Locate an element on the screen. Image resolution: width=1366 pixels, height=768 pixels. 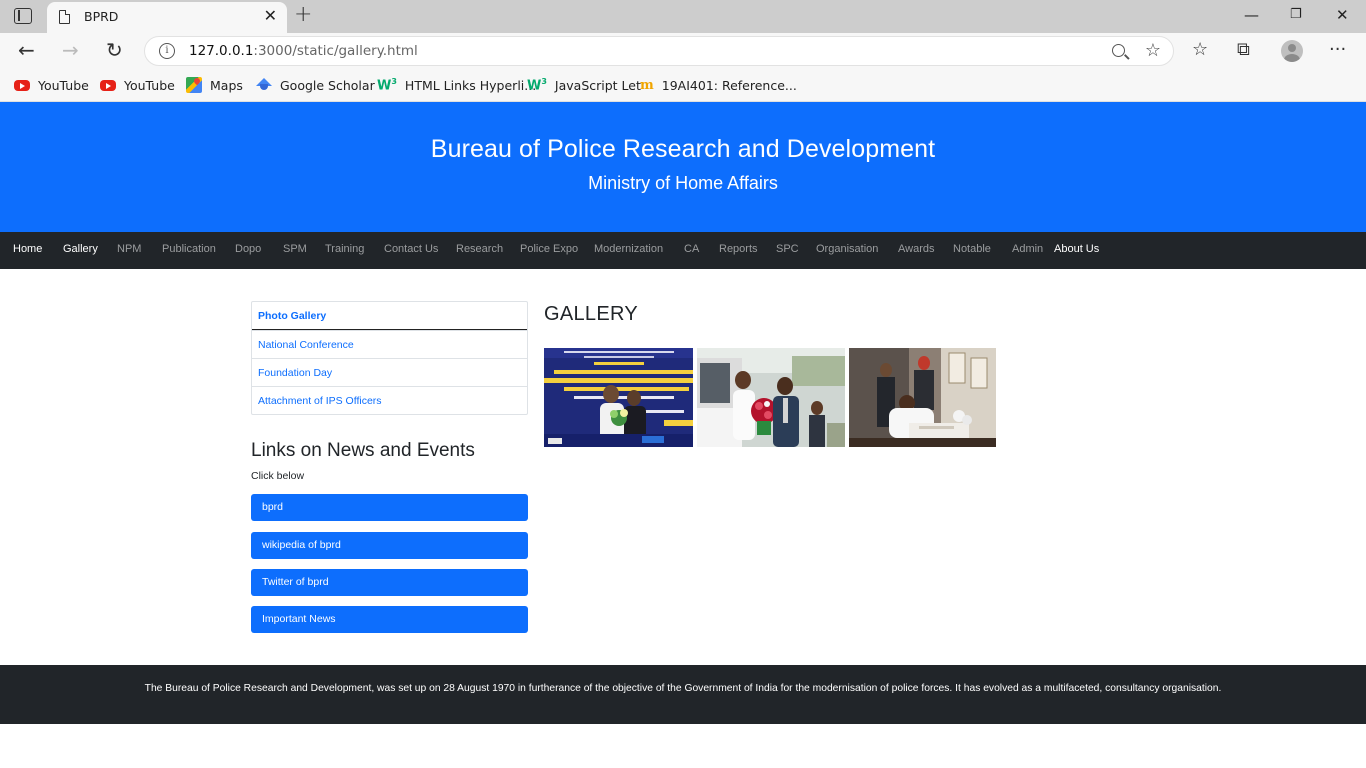
nav-npm: NPM is located at coordinates (129, 249).